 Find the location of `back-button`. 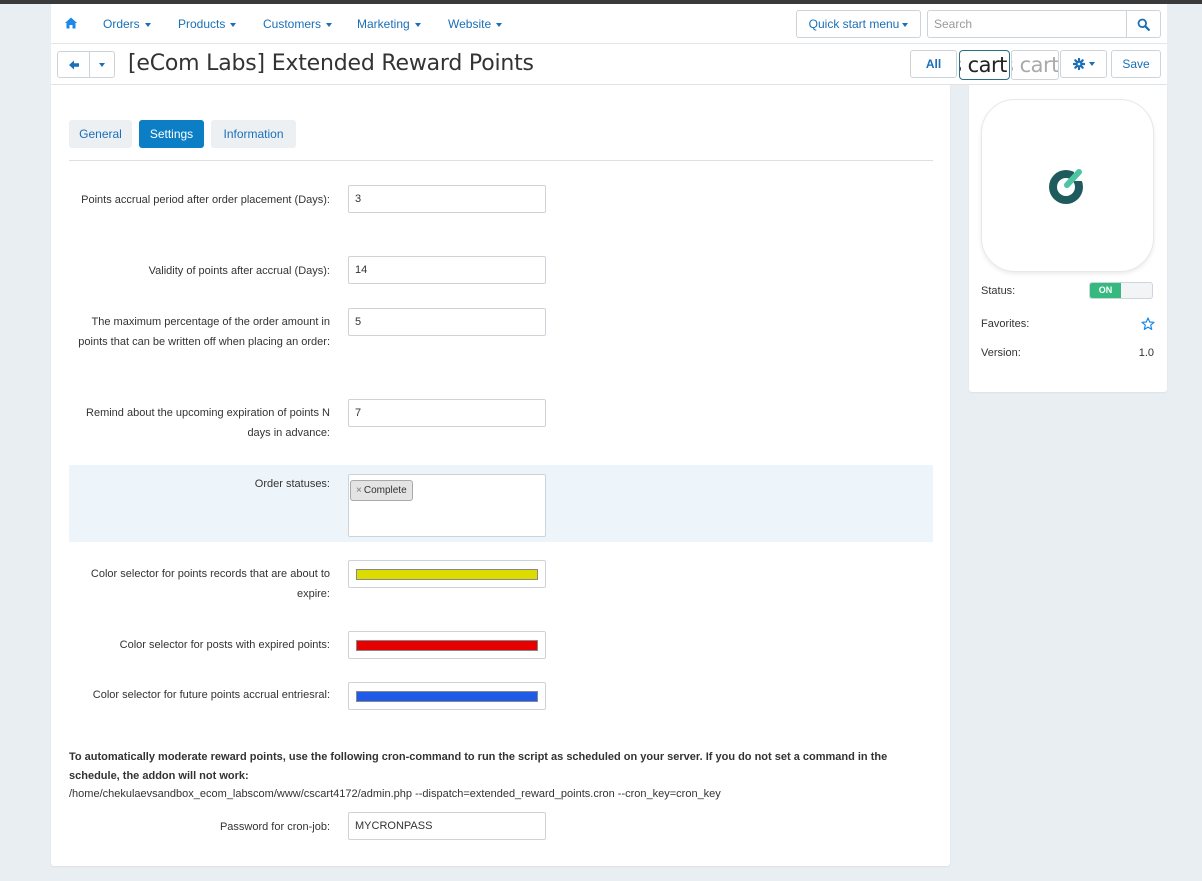

back-button is located at coordinates (73, 64).